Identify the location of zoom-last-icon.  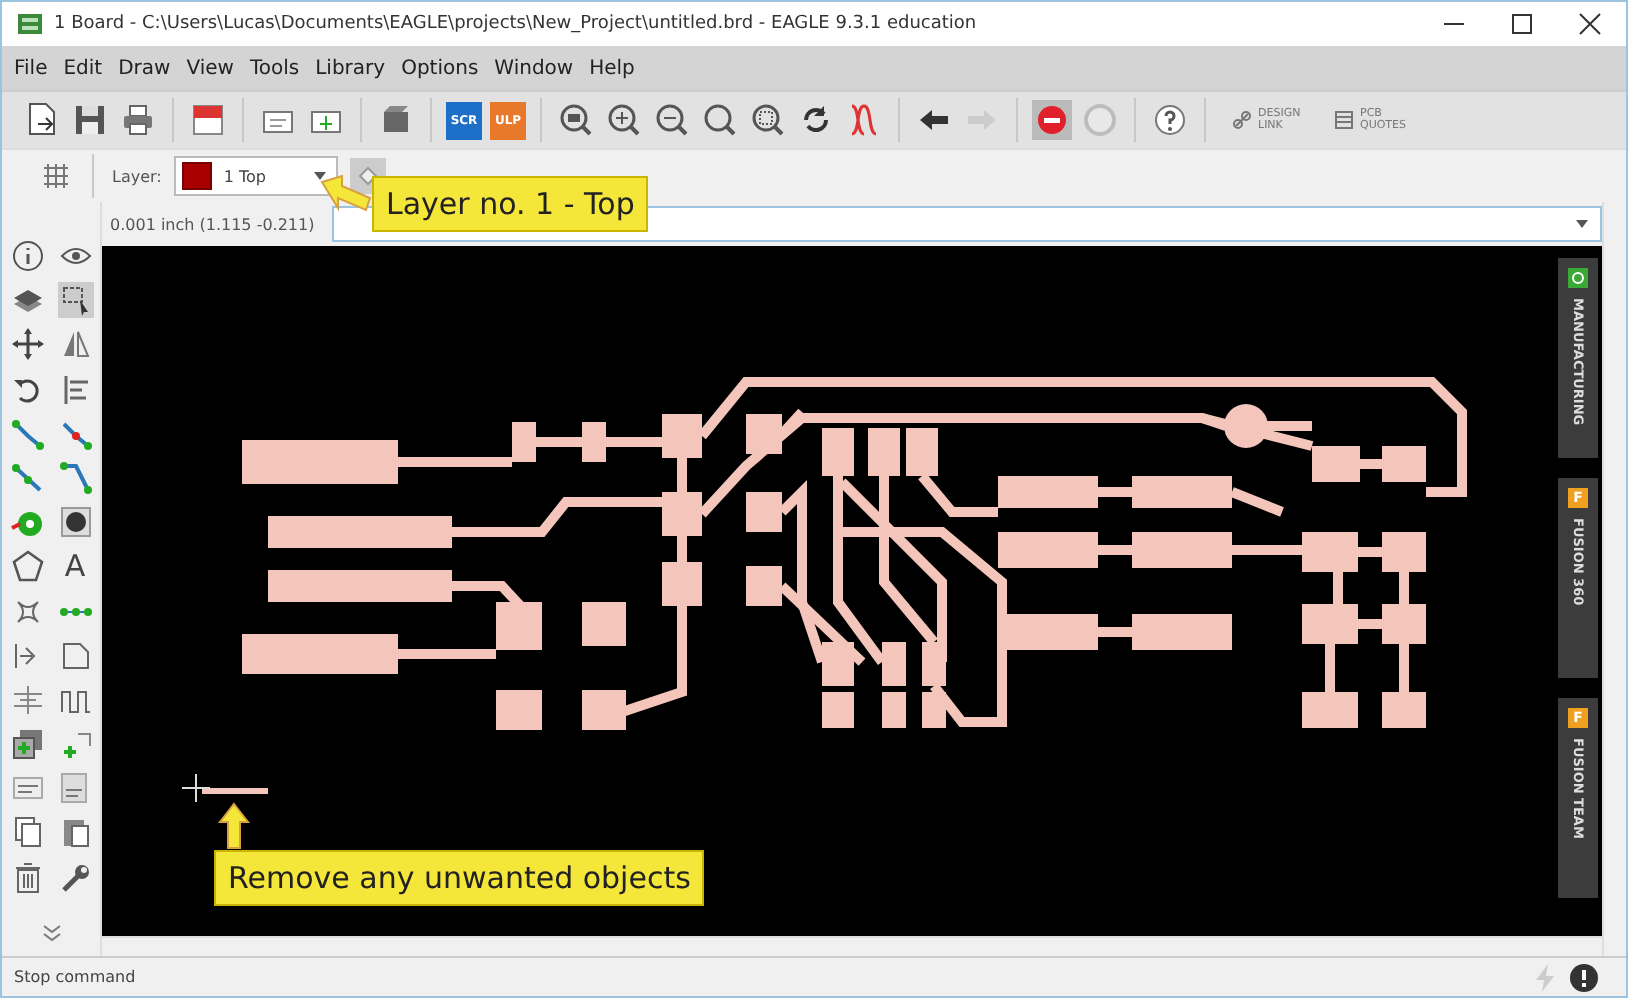
(720, 120).